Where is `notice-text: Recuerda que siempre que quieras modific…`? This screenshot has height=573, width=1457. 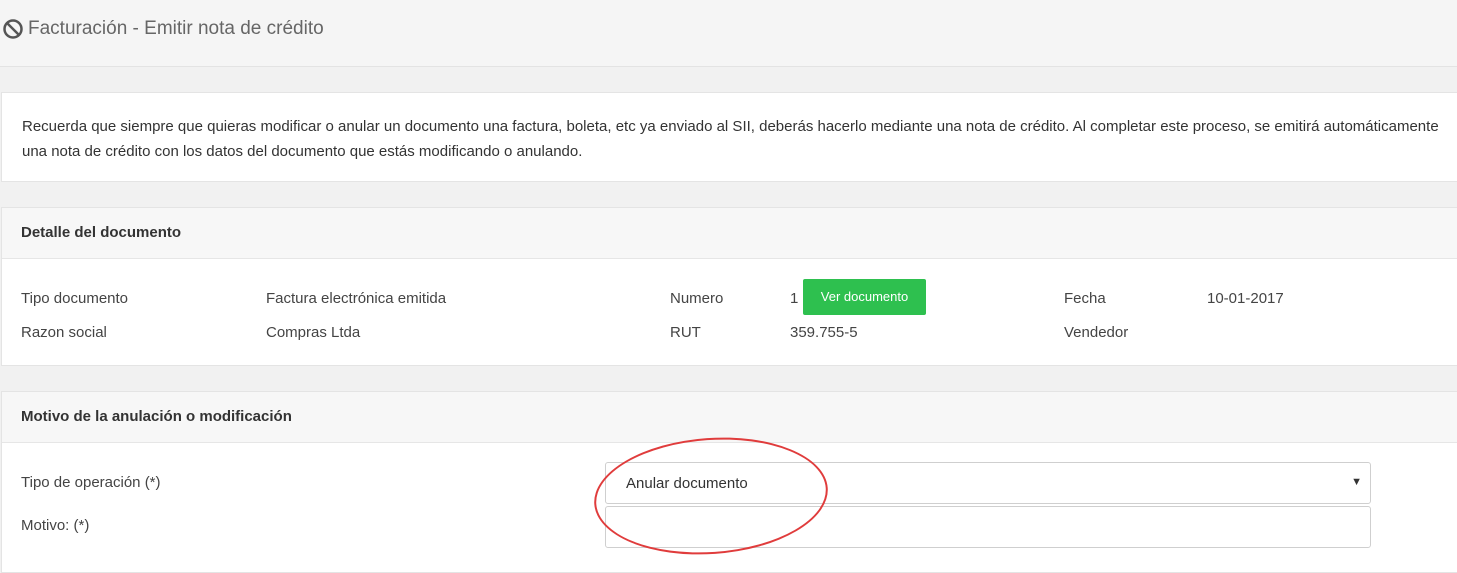 notice-text: Recuerda que siempre que quieras modific… is located at coordinates (730, 139).